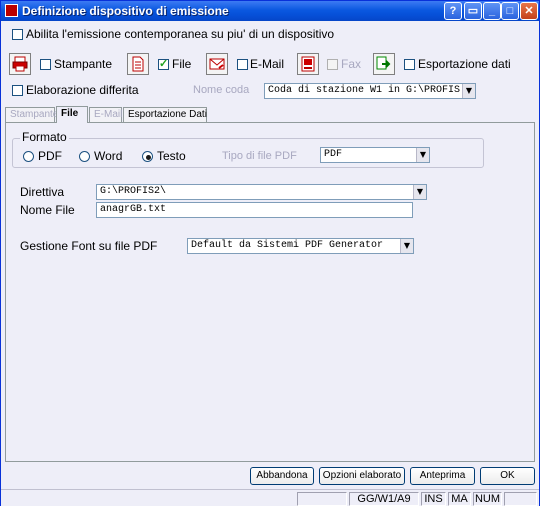 The height and width of the screenshot is (506, 540). I want to click on window-title: Definizione dispositivo di emissione, so click(125, 11).